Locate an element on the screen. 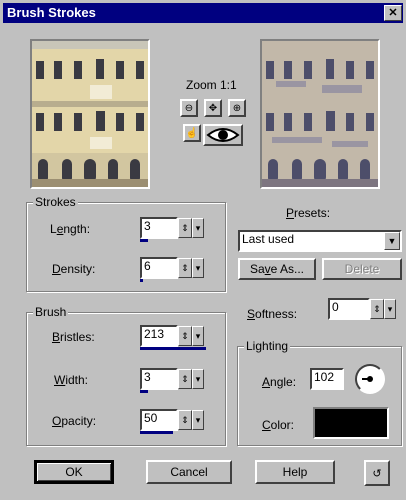 This screenshot has height=500, width=406. cancel-button: Cancel is located at coordinates (189, 472).